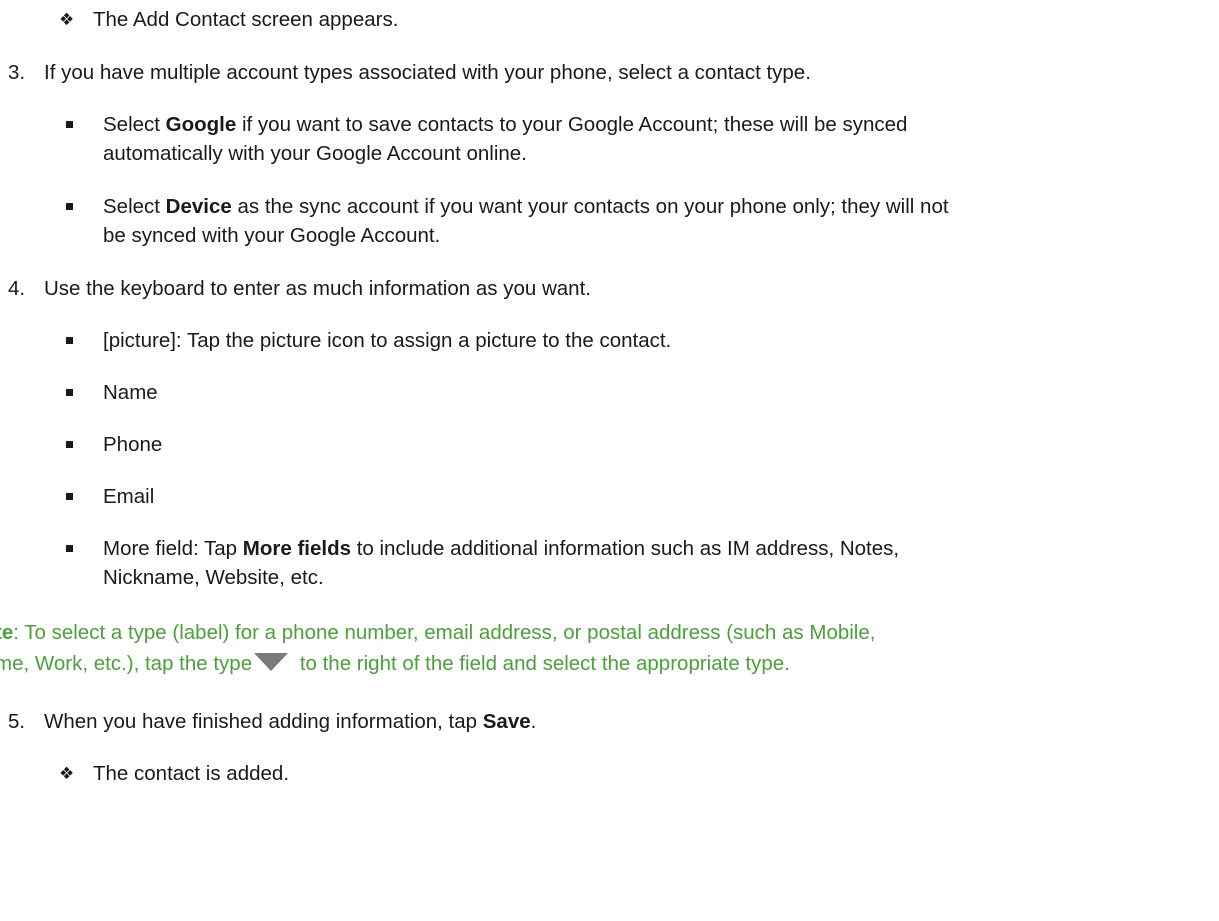 This screenshot has width=1219, height=921. Describe the element at coordinates (133, 444) in the screenshot. I see `field-phone: Phone` at that location.